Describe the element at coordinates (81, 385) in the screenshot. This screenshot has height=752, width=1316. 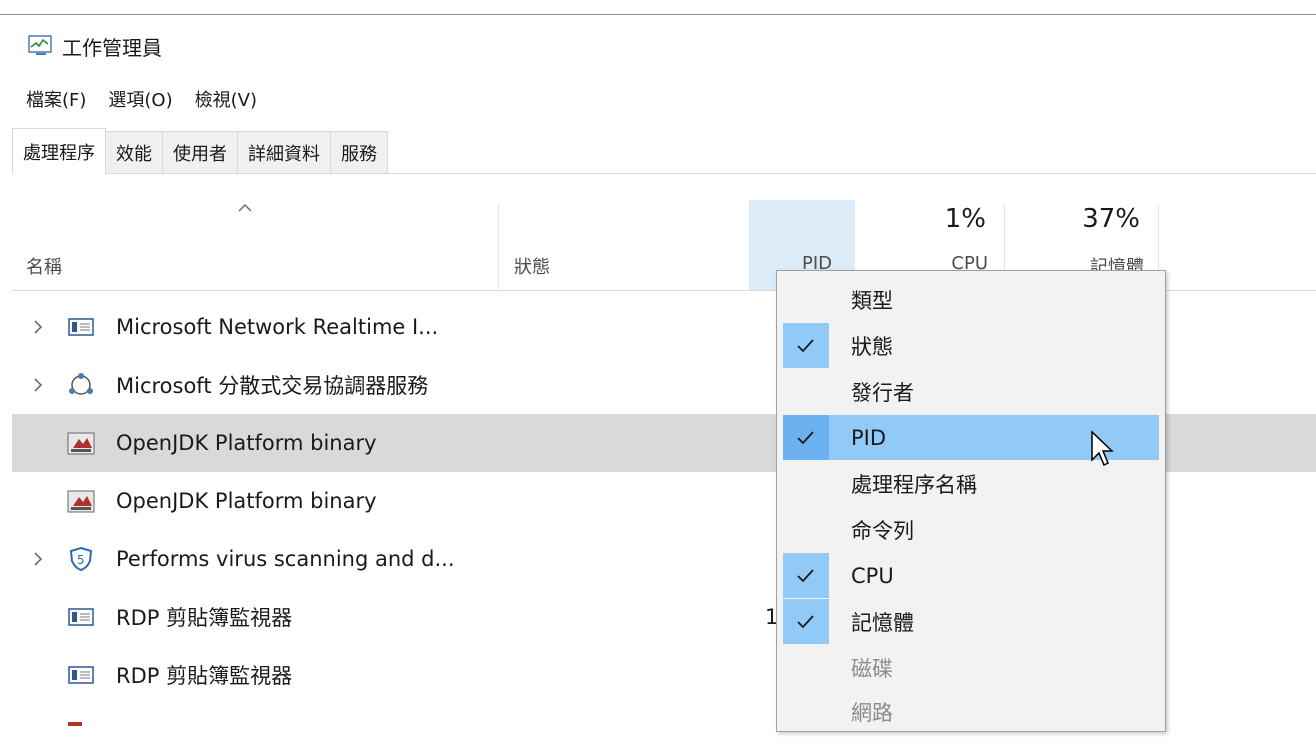
I see `dtc-icon` at that location.